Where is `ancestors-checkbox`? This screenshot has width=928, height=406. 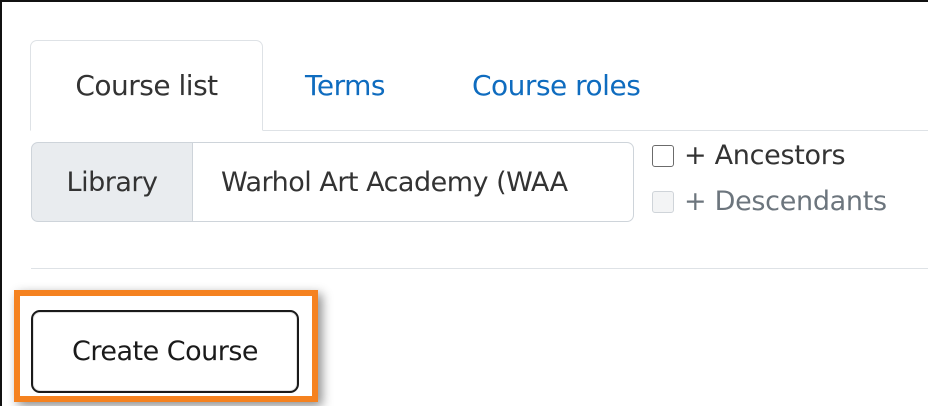 ancestors-checkbox is located at coordinates (663, 155).